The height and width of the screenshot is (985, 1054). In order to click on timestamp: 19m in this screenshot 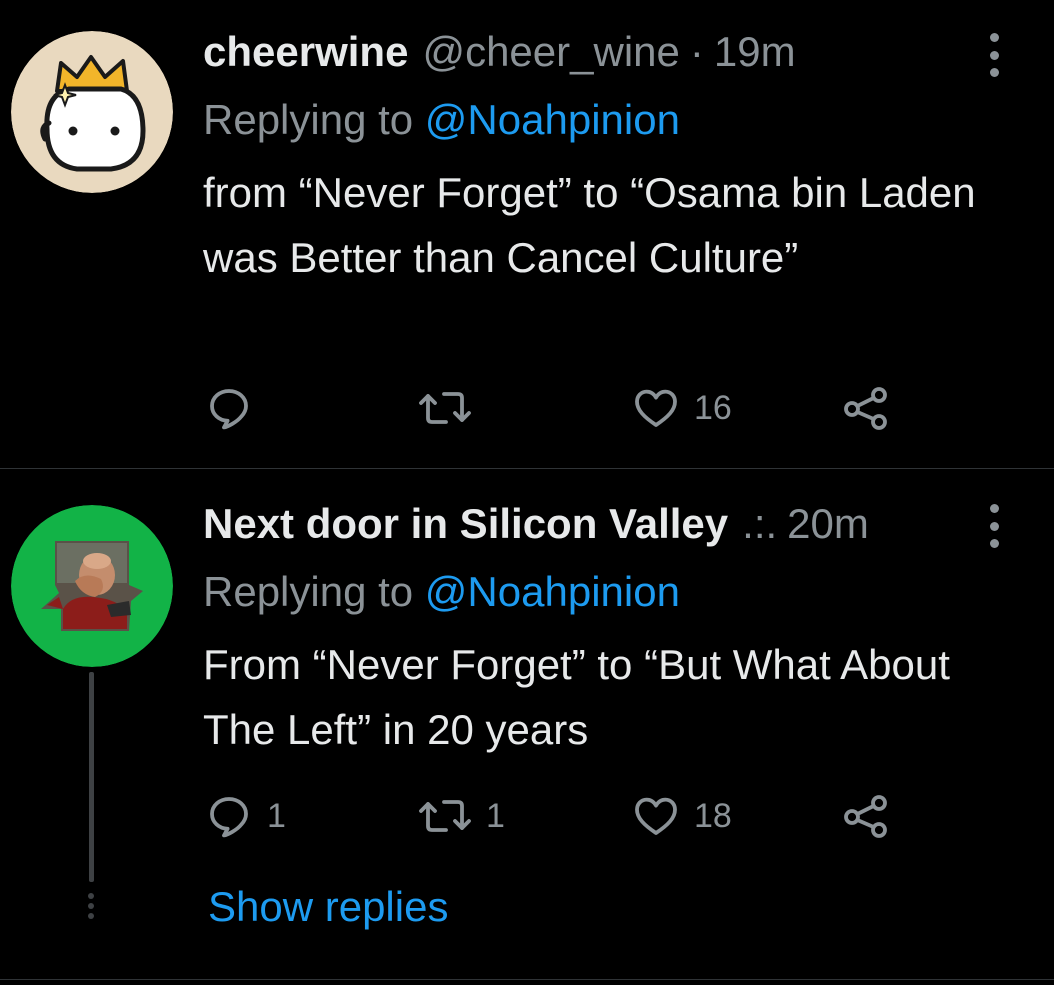, I will do `click(755, 52)`.